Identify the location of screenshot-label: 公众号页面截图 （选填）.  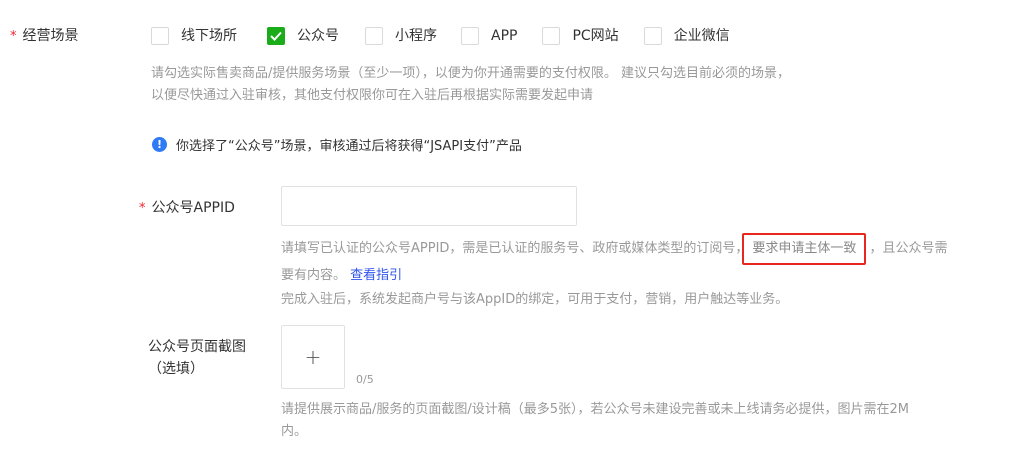
(197, 358).